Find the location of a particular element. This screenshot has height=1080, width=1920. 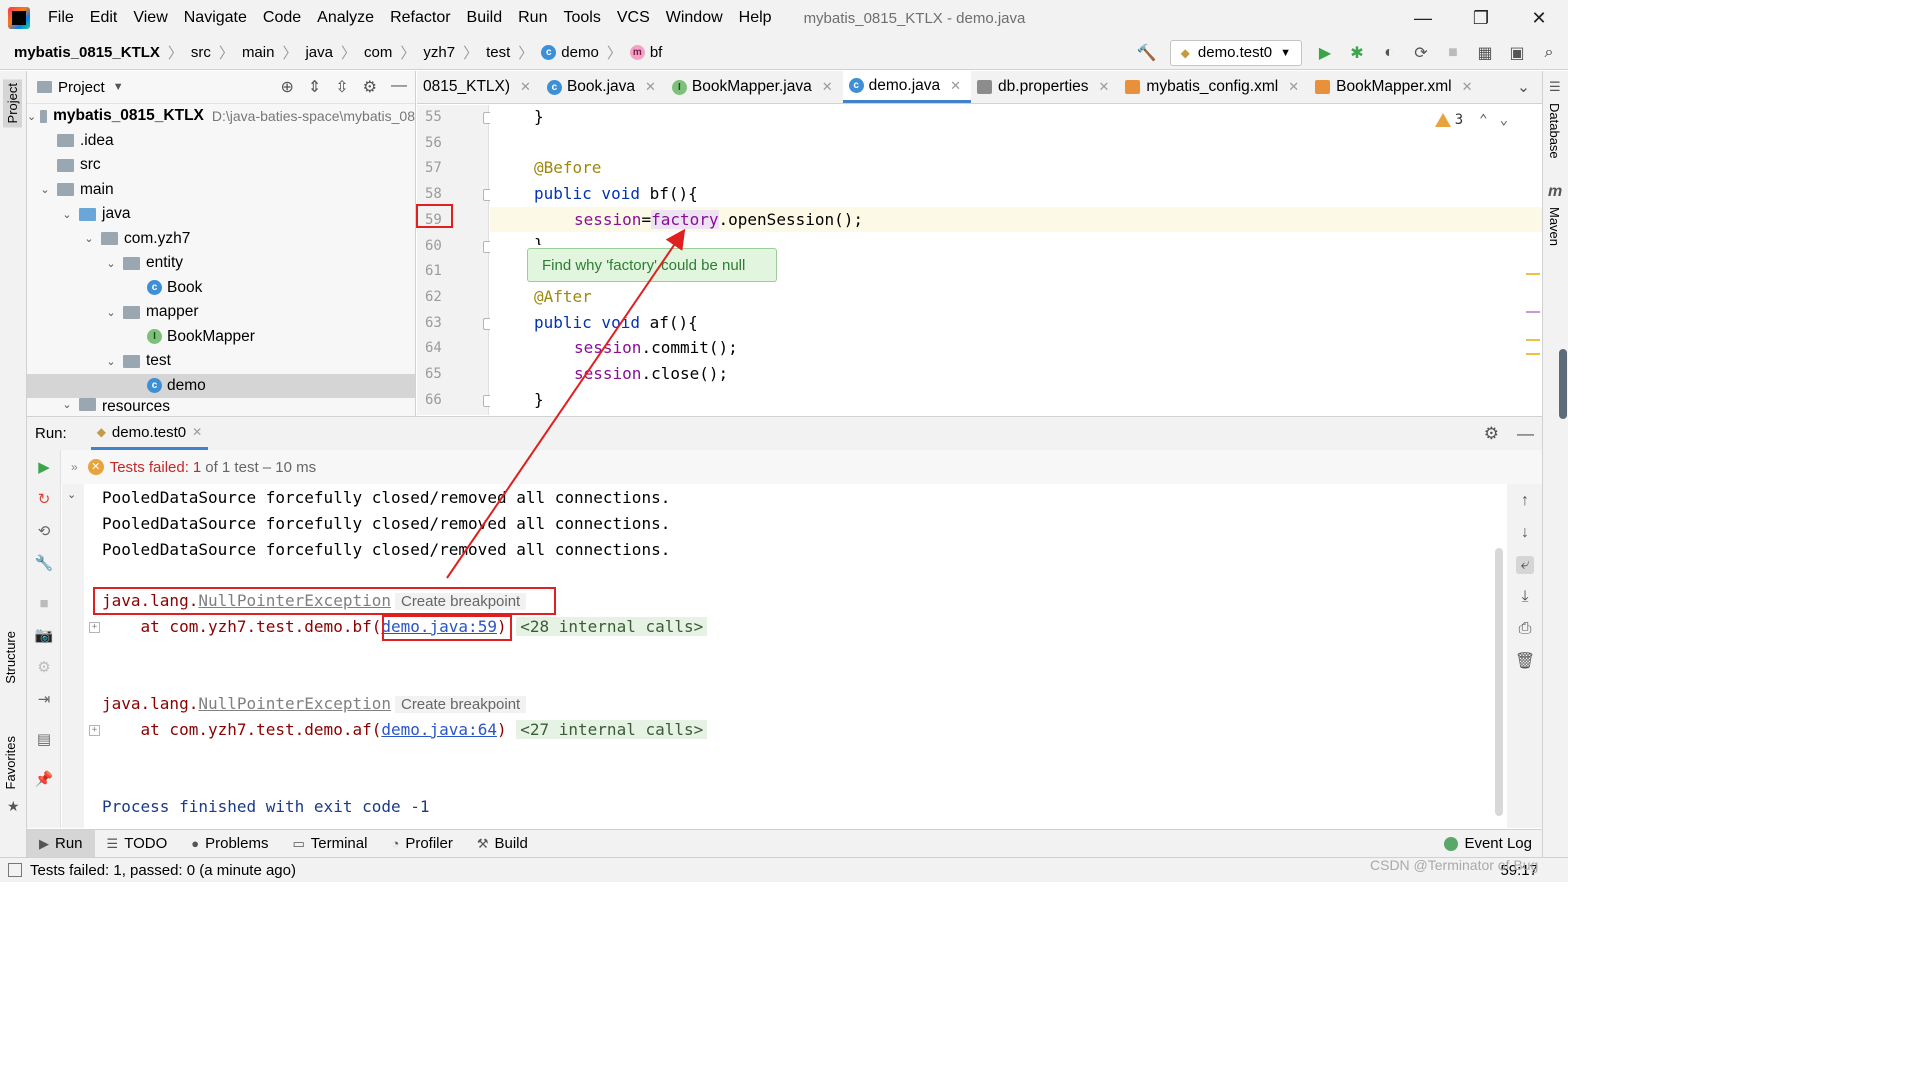

structure-tool-tab: Structure is located at coordinates (10, 657).